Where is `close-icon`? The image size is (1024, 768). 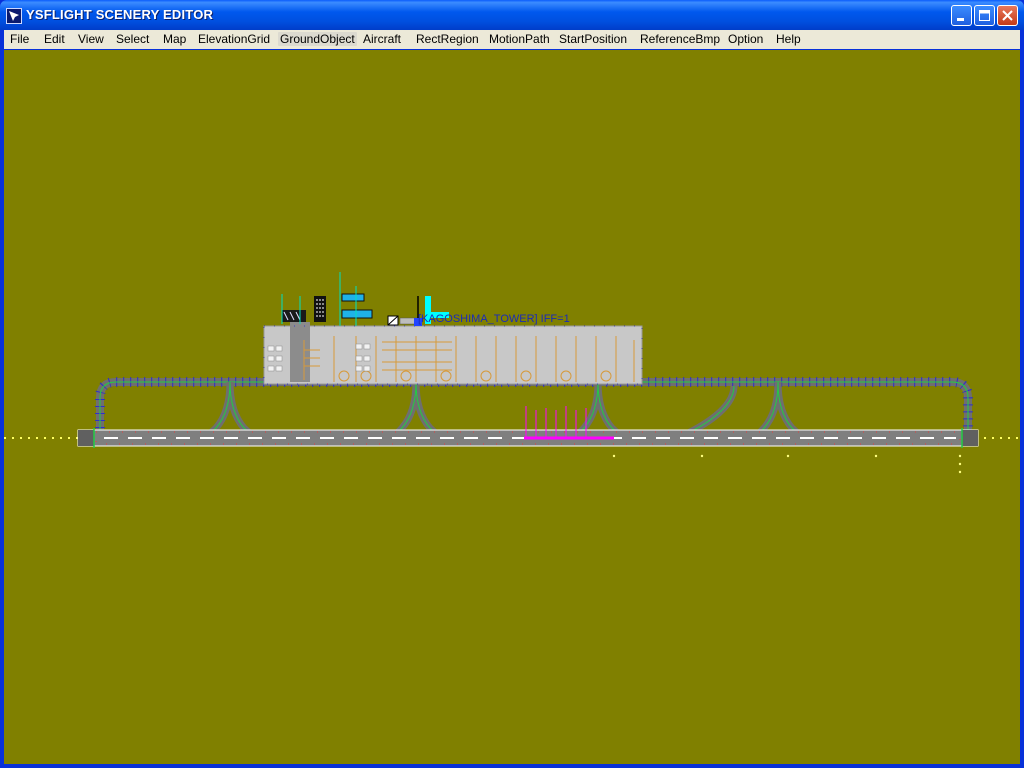
close-icon is located at coordinates (1007, 15).